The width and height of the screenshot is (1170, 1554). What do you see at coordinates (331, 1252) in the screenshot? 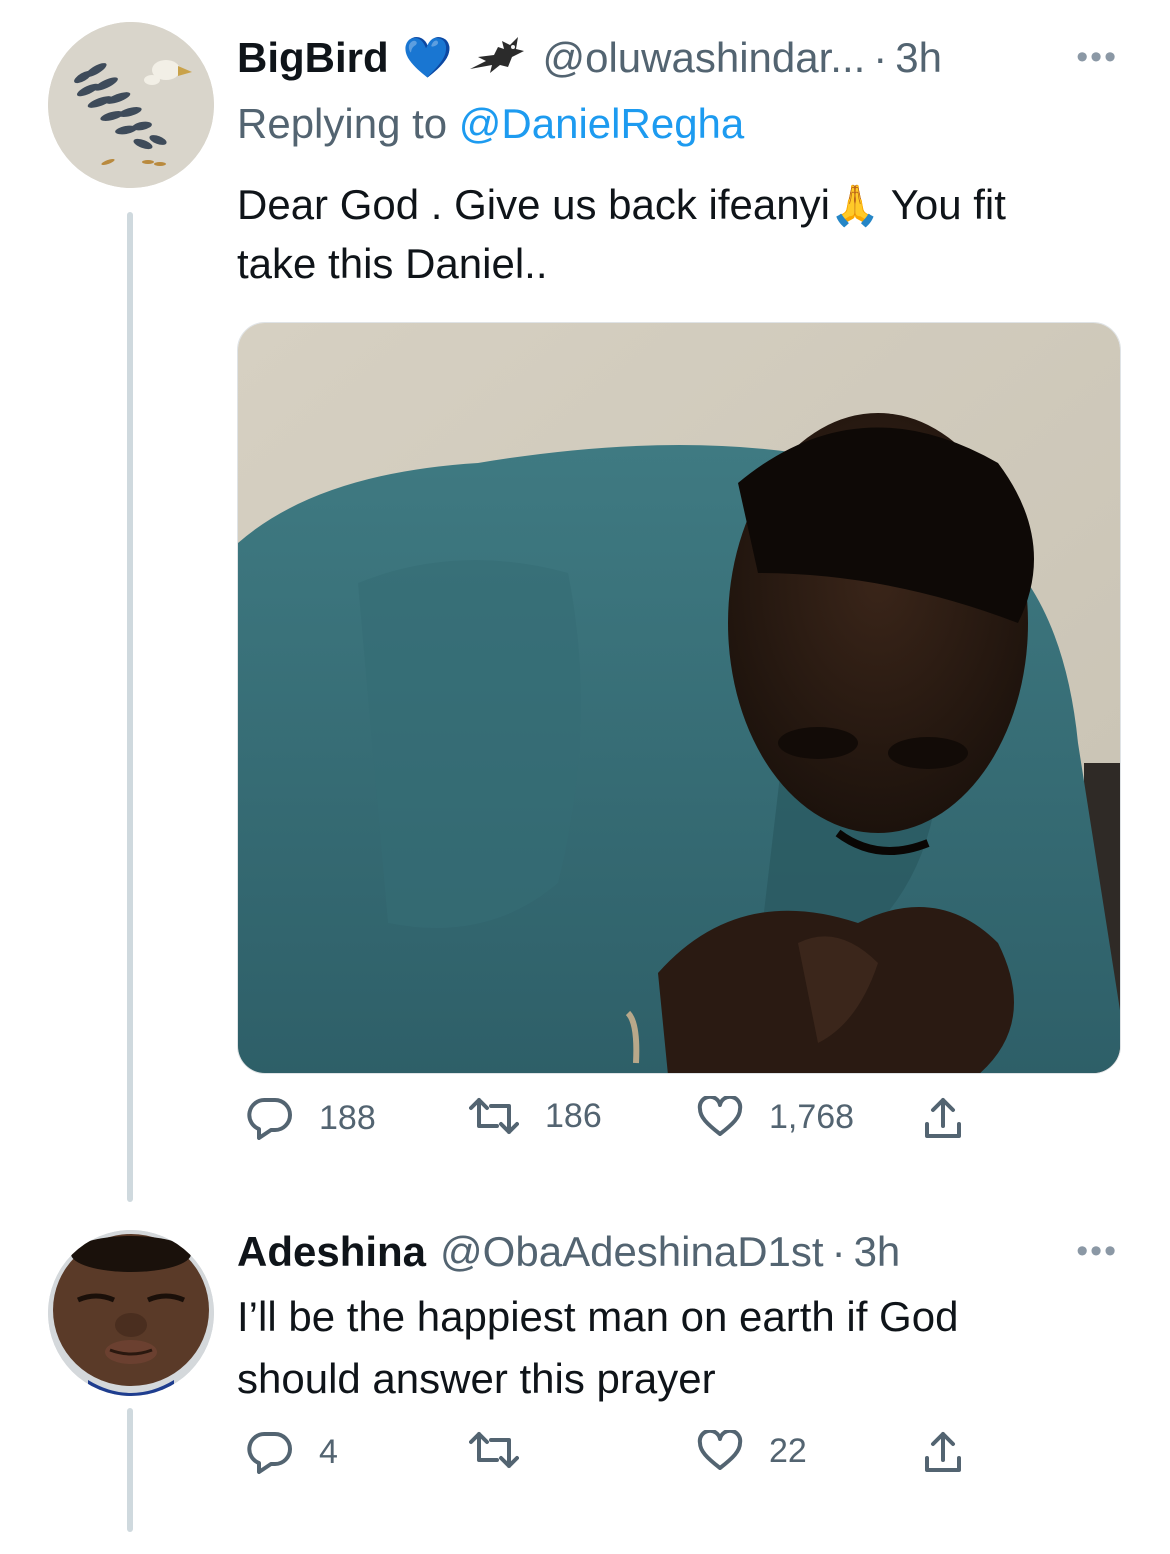
I see `display-name: Adeshina` at bounding box center [331, 1252].